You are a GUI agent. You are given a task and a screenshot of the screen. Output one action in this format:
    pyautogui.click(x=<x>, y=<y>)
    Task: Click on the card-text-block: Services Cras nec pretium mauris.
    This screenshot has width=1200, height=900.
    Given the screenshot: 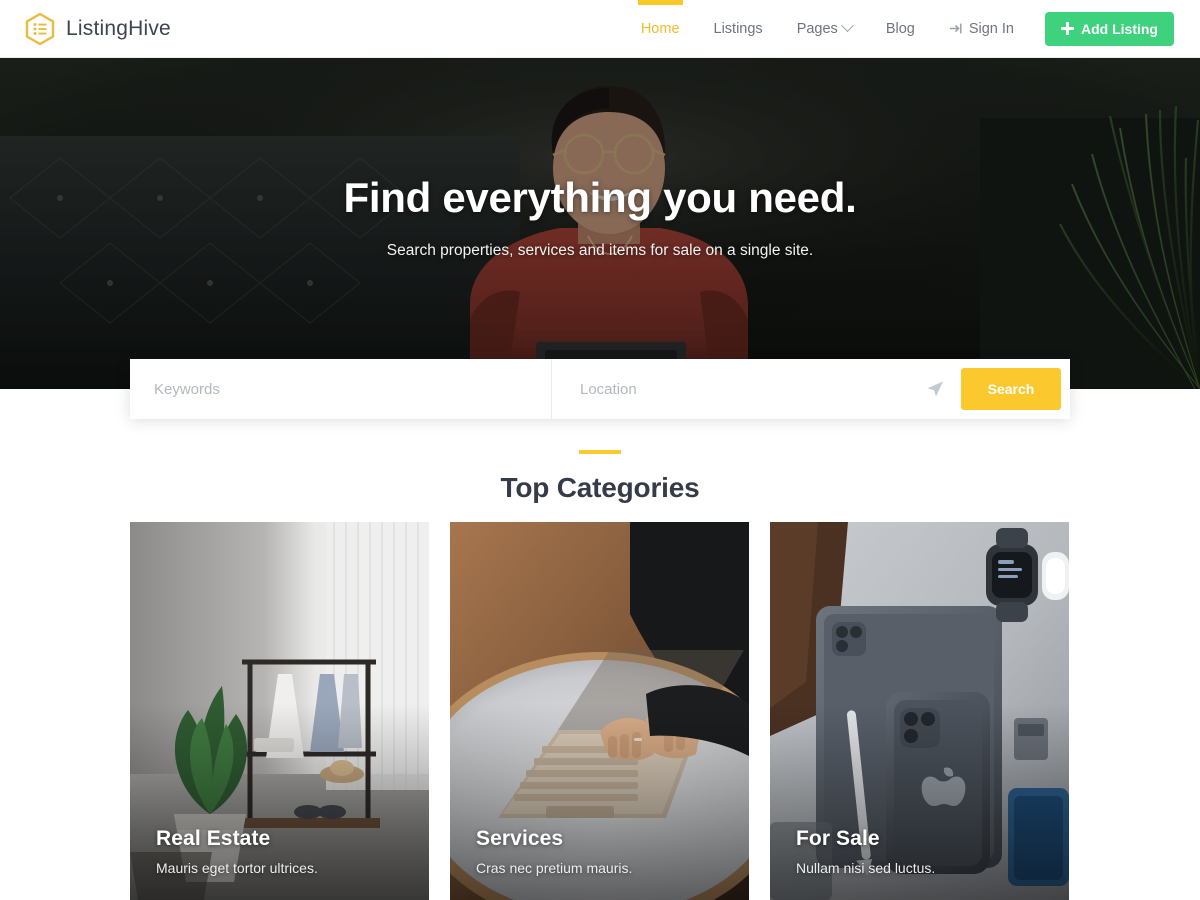 What is the action you would take?
    pyautogui.click(x=602, y=851)
    